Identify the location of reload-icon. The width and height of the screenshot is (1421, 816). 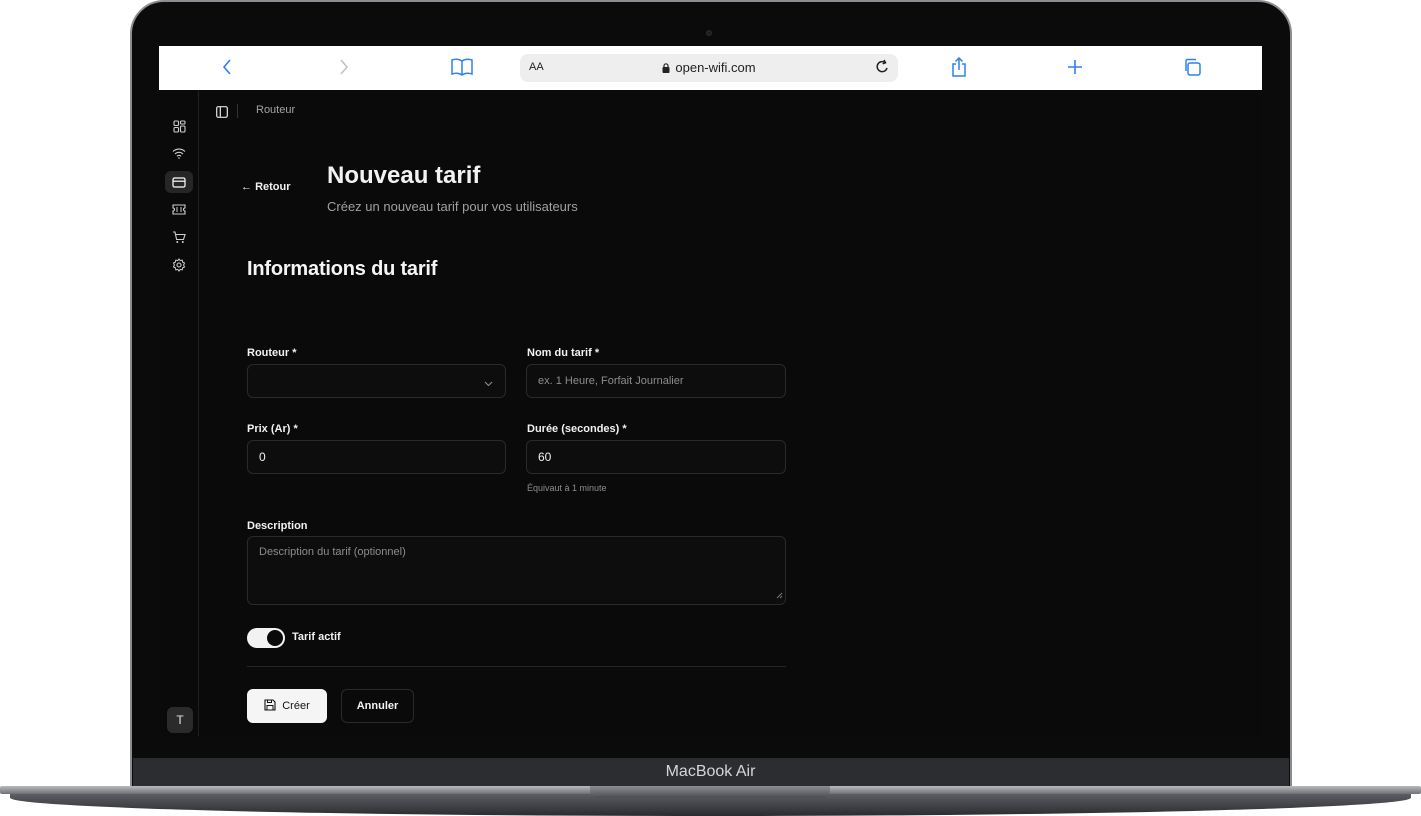
(882, 69).